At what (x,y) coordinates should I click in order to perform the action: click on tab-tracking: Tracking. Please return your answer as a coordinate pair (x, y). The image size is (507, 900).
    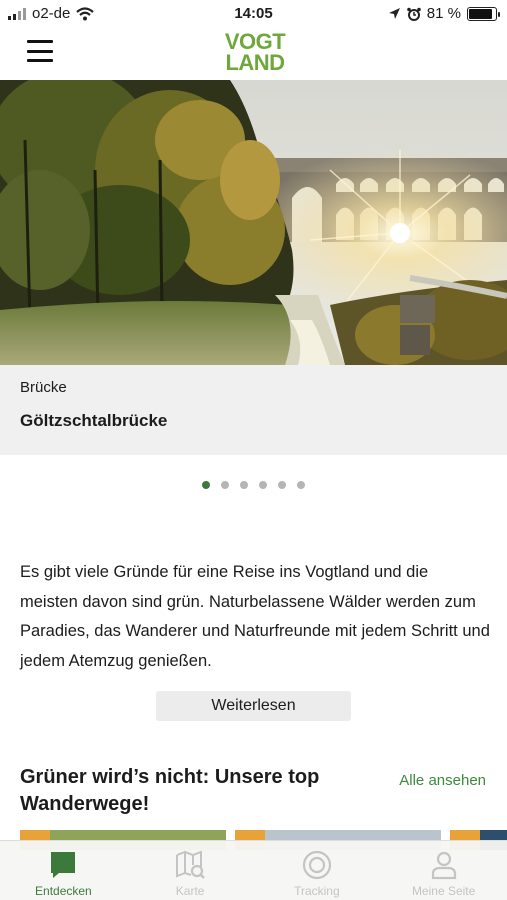
    Looking at the image, I should click on (317, 870).